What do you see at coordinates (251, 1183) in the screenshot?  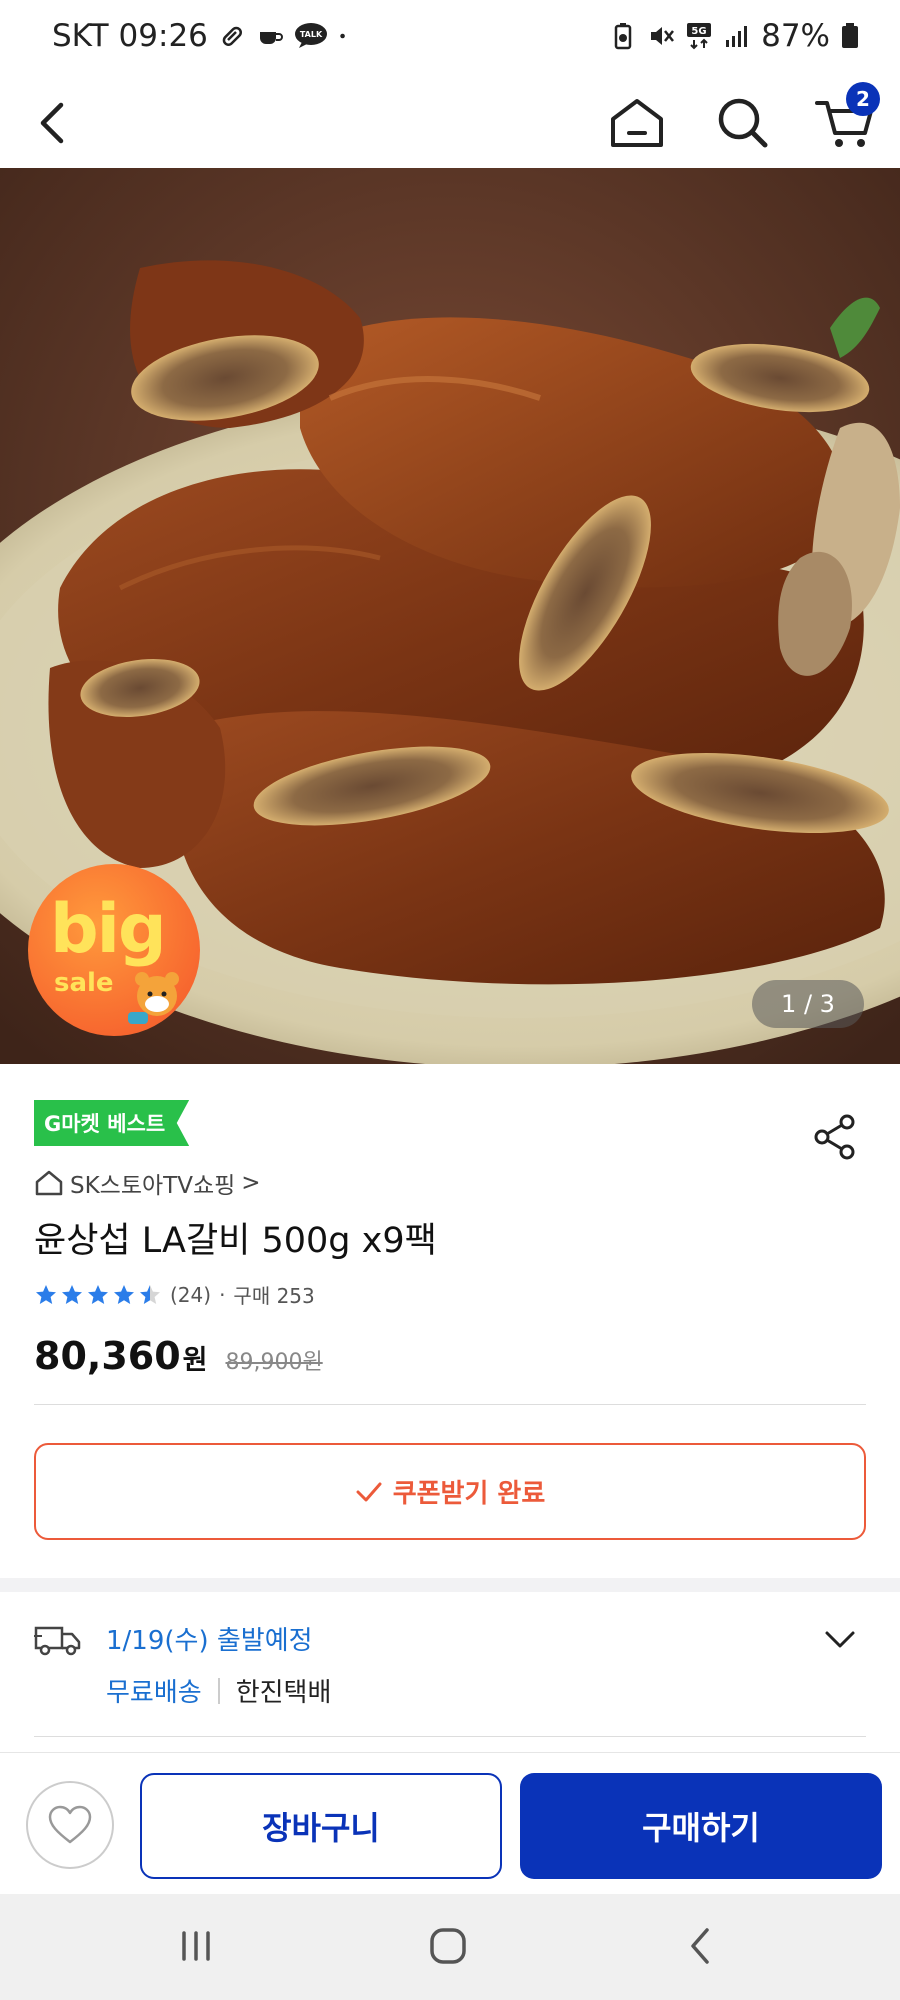 I see `seller-arrow: >` at bounding box center [251, 1183].